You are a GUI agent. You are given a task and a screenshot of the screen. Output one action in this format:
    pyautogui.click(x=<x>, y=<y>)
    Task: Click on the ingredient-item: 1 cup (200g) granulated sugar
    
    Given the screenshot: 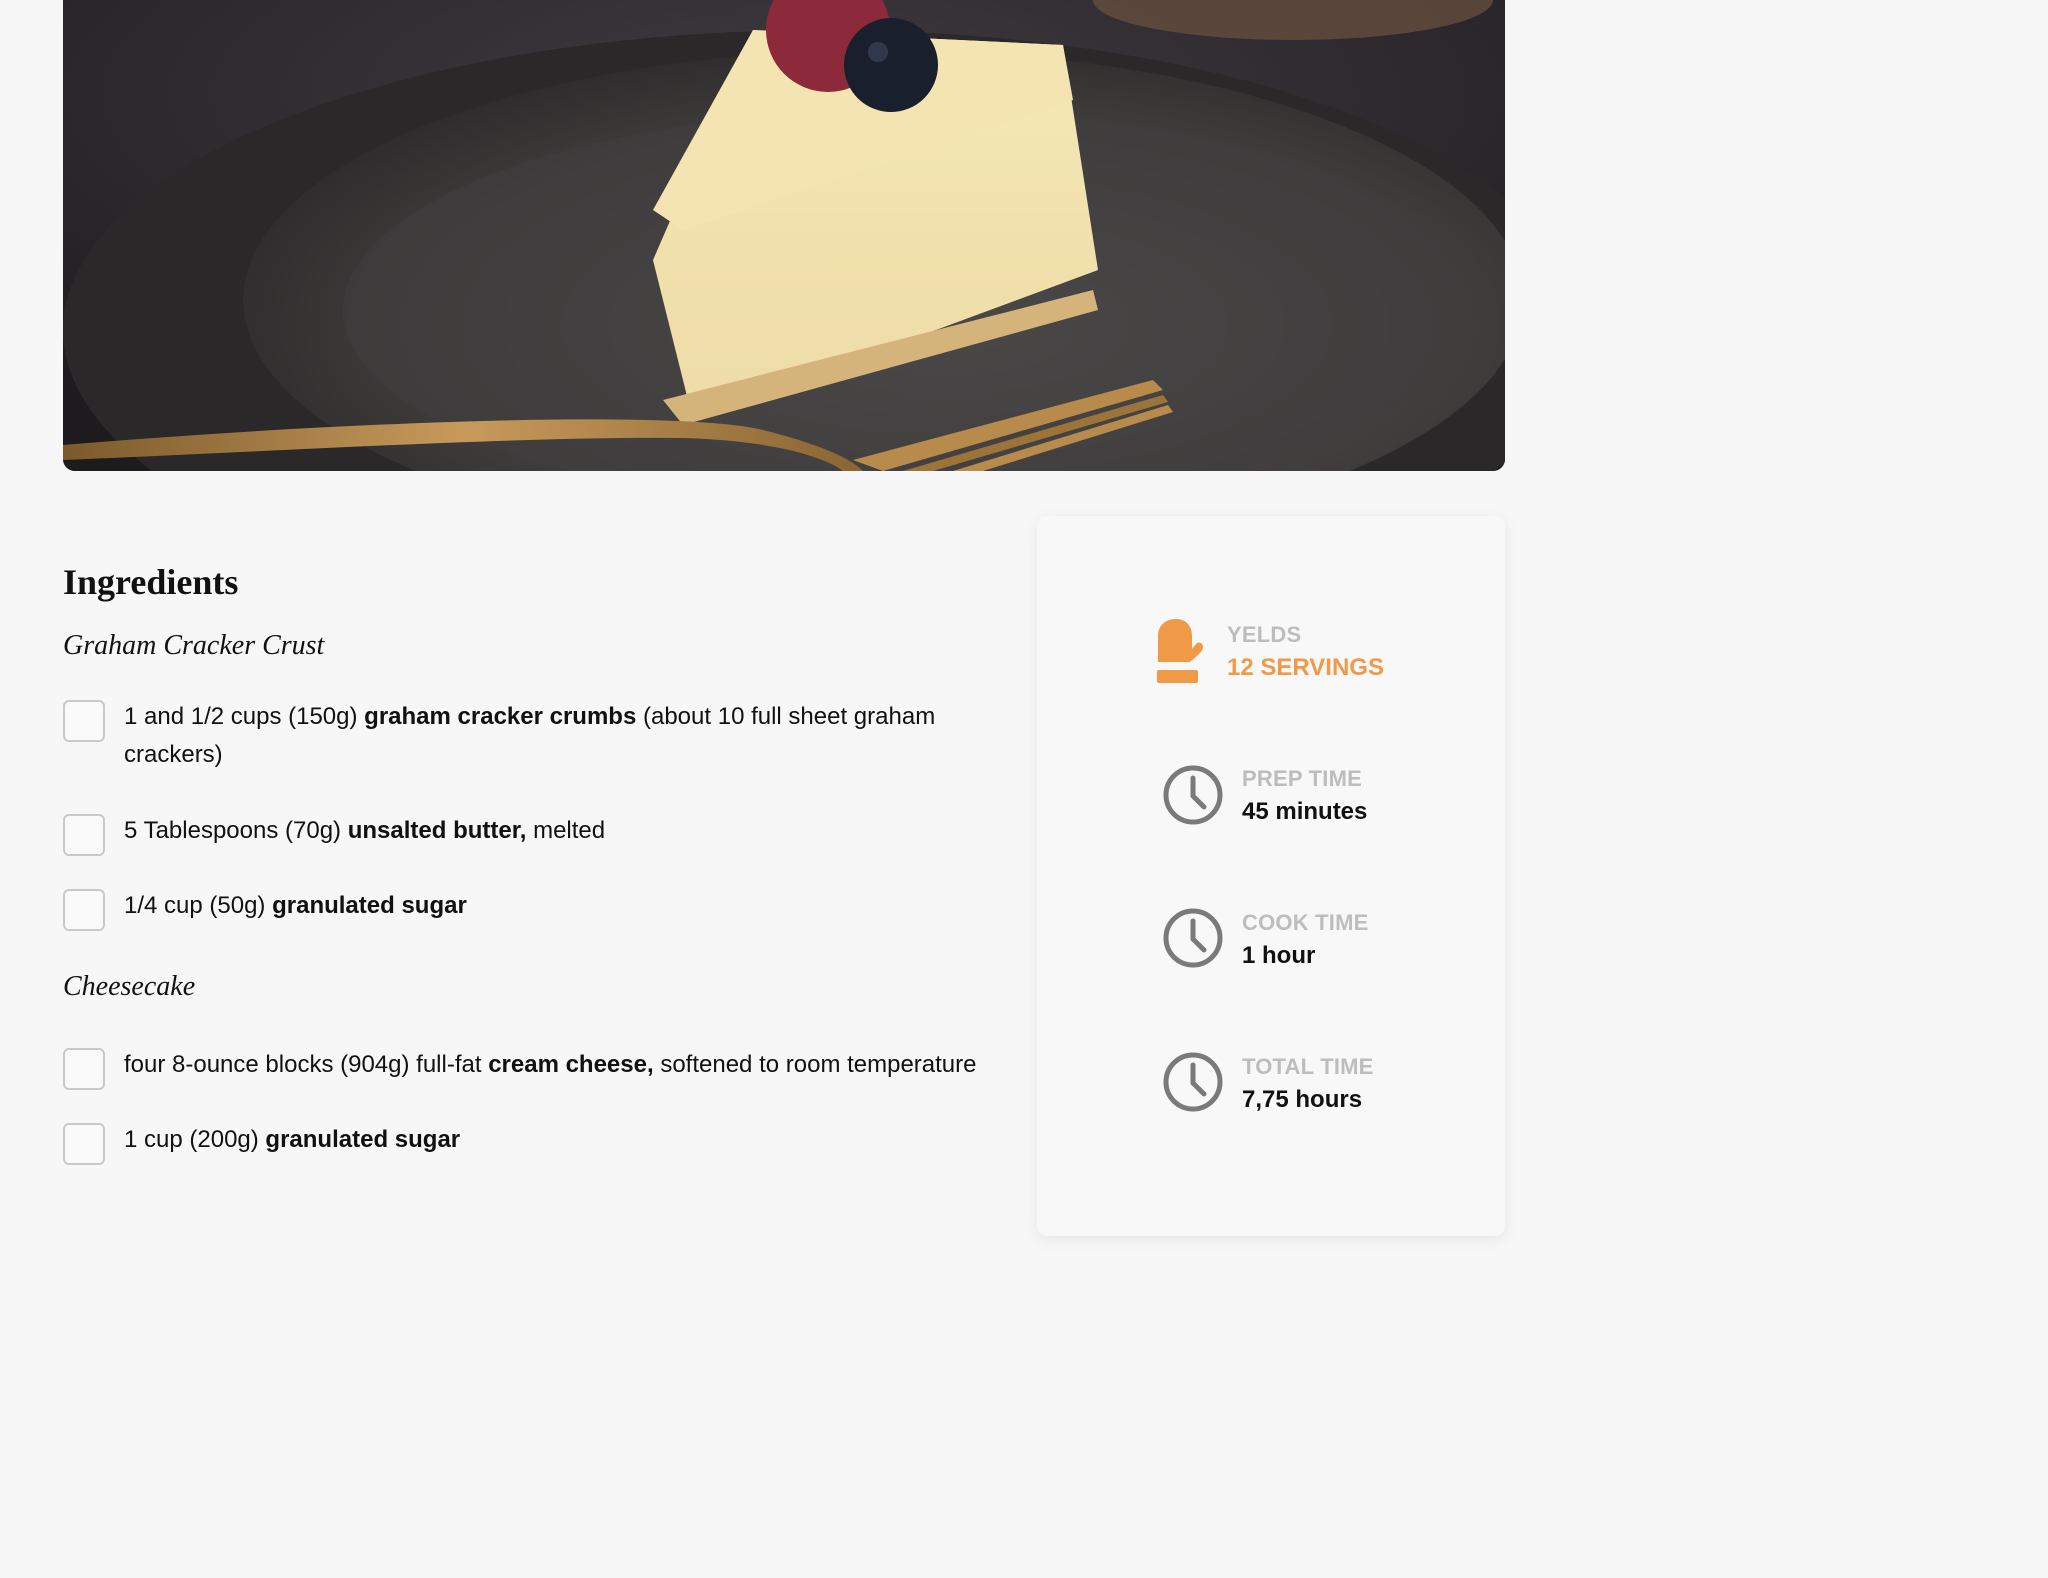 What is the action you would take?
    pyautogui.click(x=538, y=1142)
    